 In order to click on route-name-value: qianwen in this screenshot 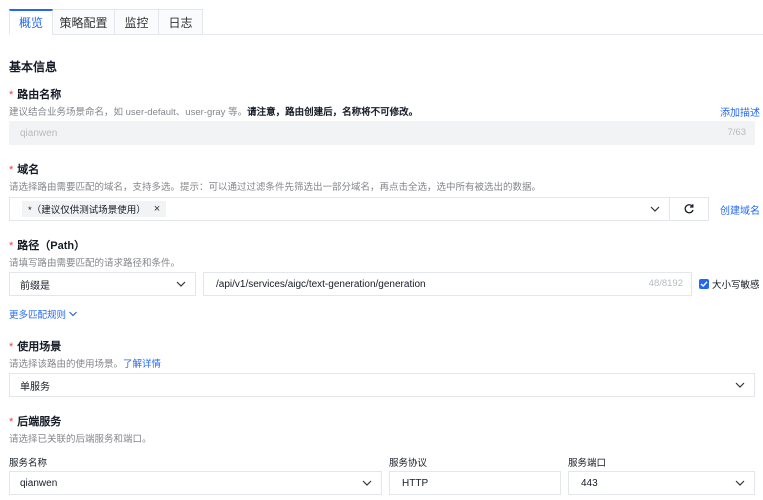, I will do `click(39, 133)`.